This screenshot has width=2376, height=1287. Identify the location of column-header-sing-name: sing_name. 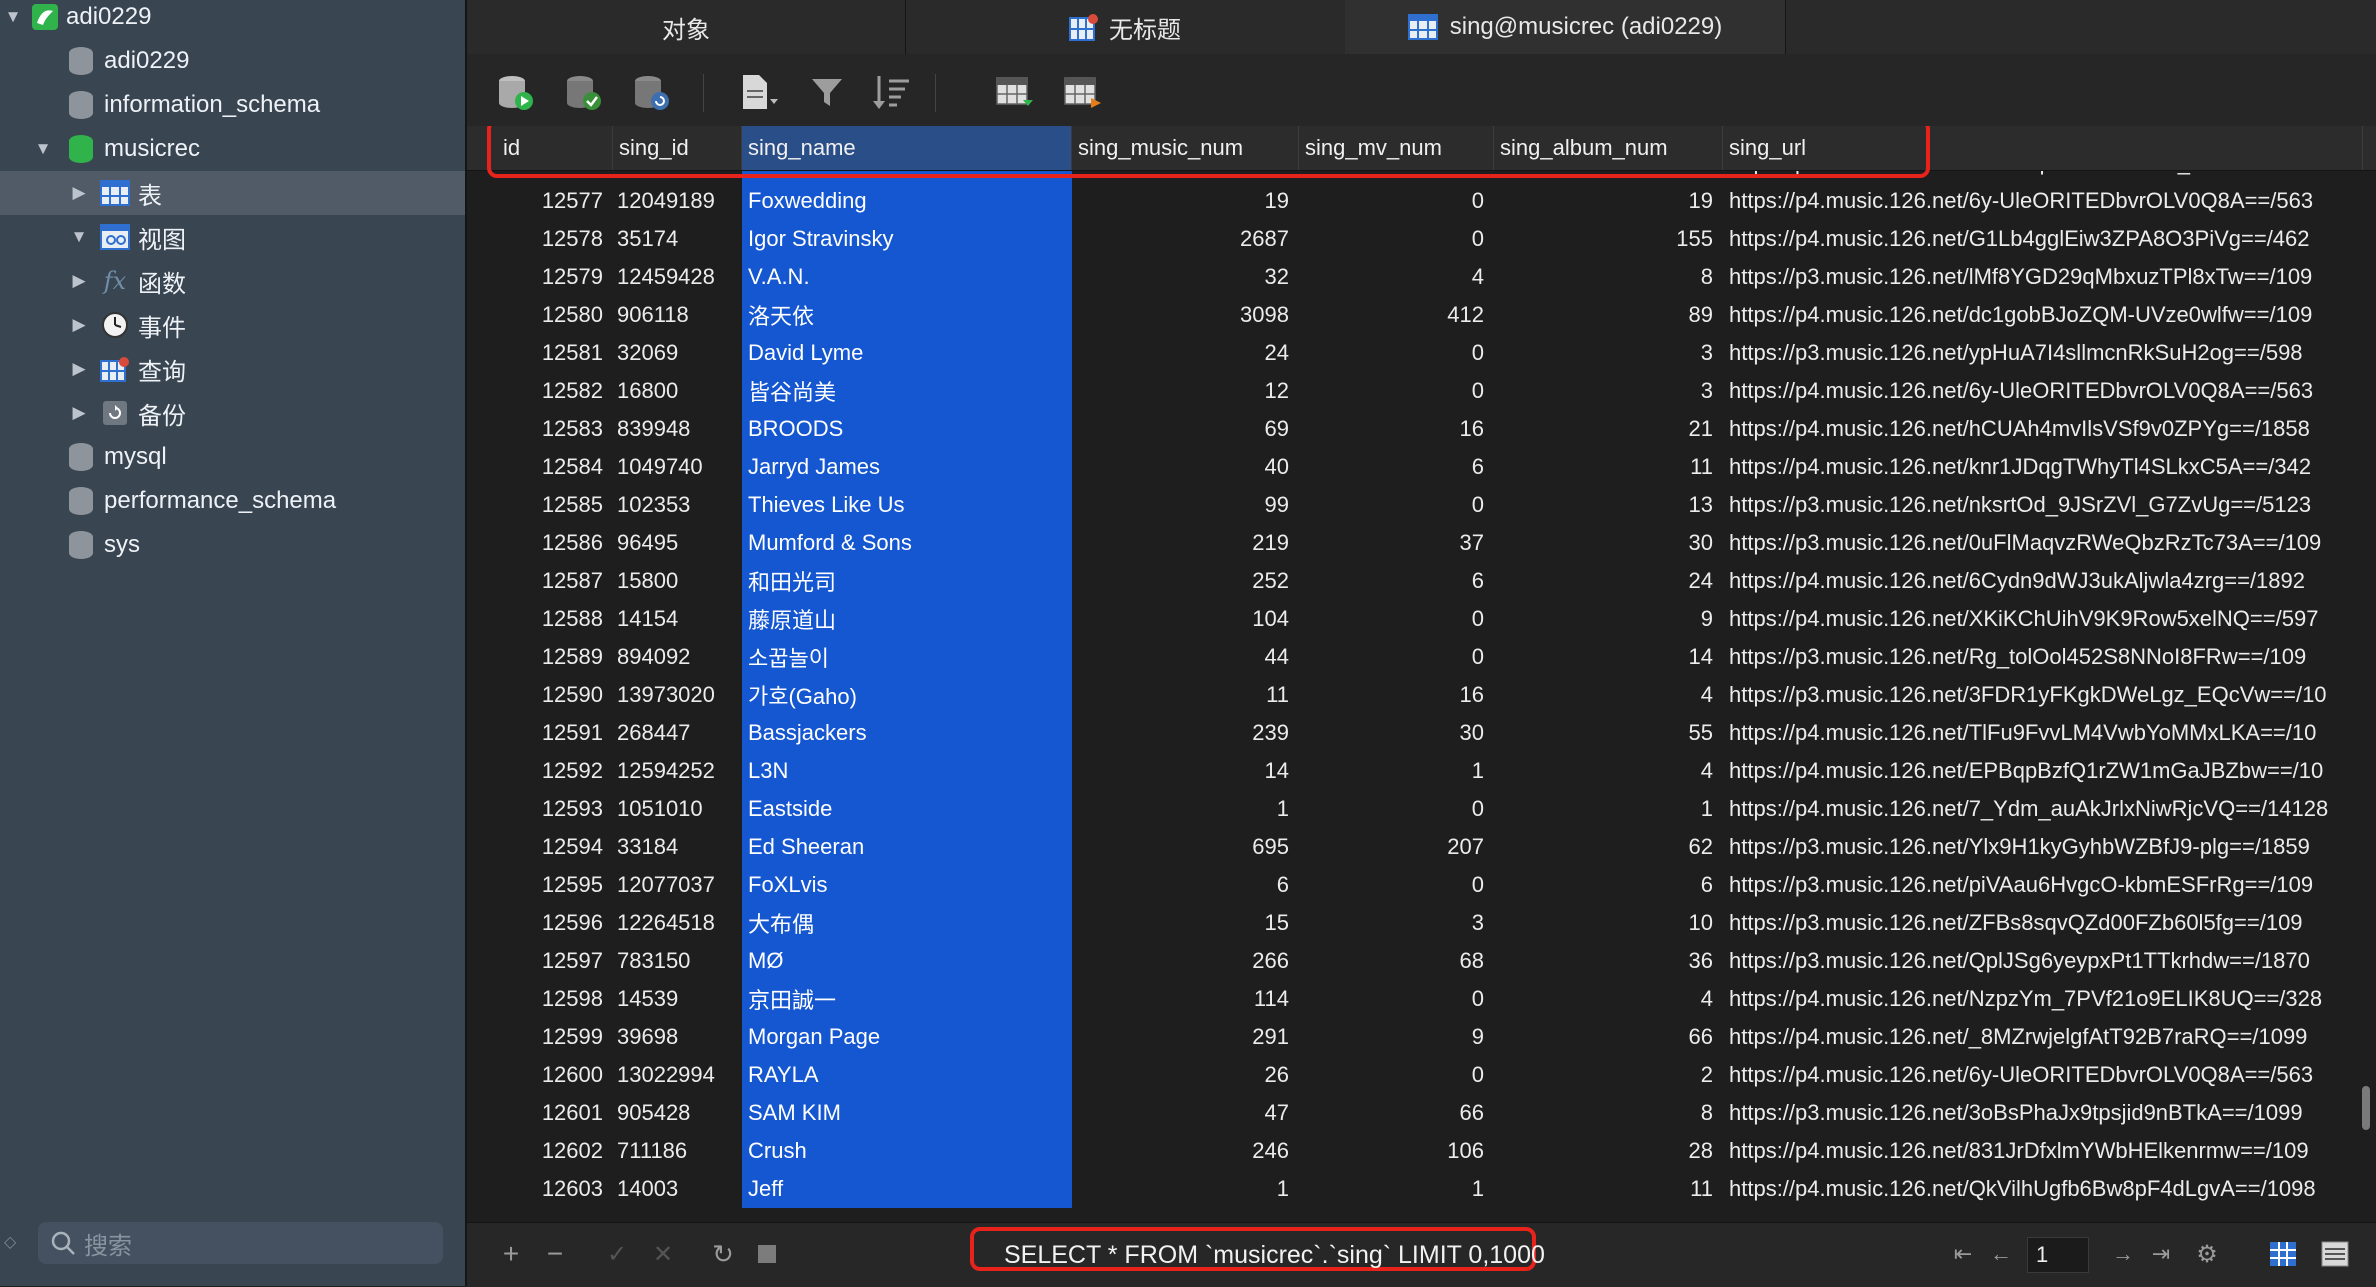
(907, 148).